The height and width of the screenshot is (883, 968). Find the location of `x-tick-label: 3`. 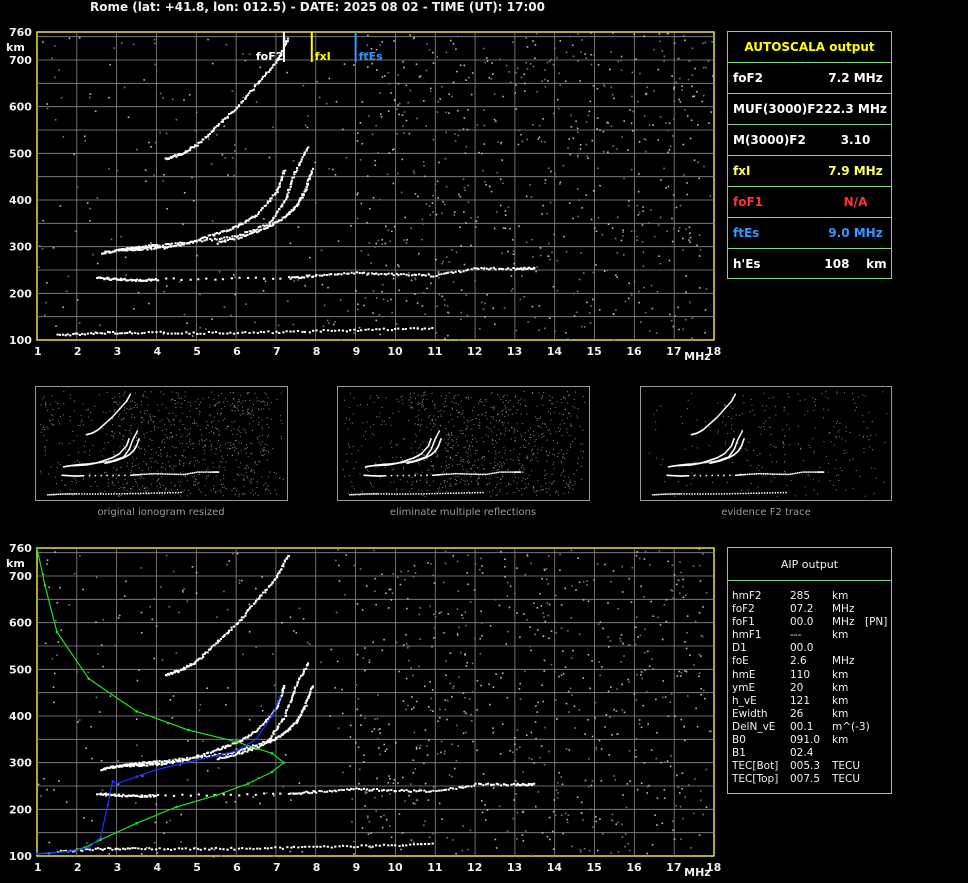

x-tick-label: 3 is located at coordinates (118, 867).